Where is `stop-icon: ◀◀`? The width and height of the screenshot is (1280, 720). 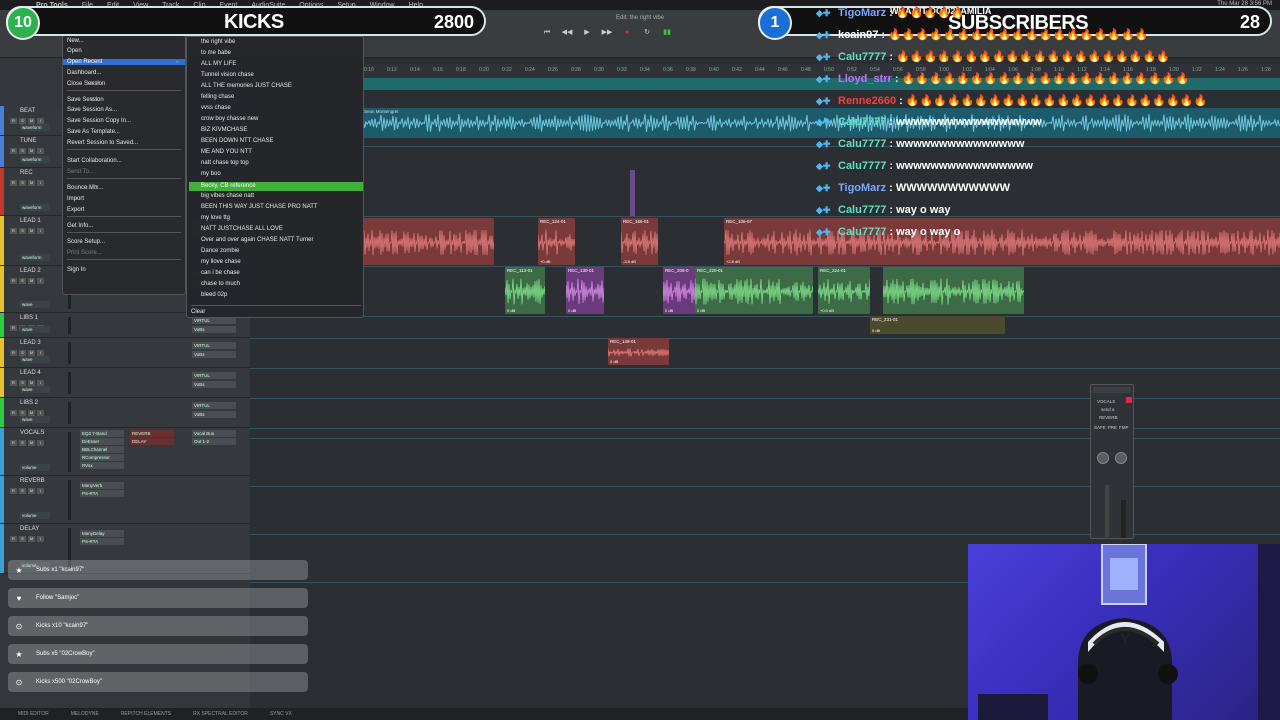
stop-icon: ◀◀ is located at coordinates (567, 33).